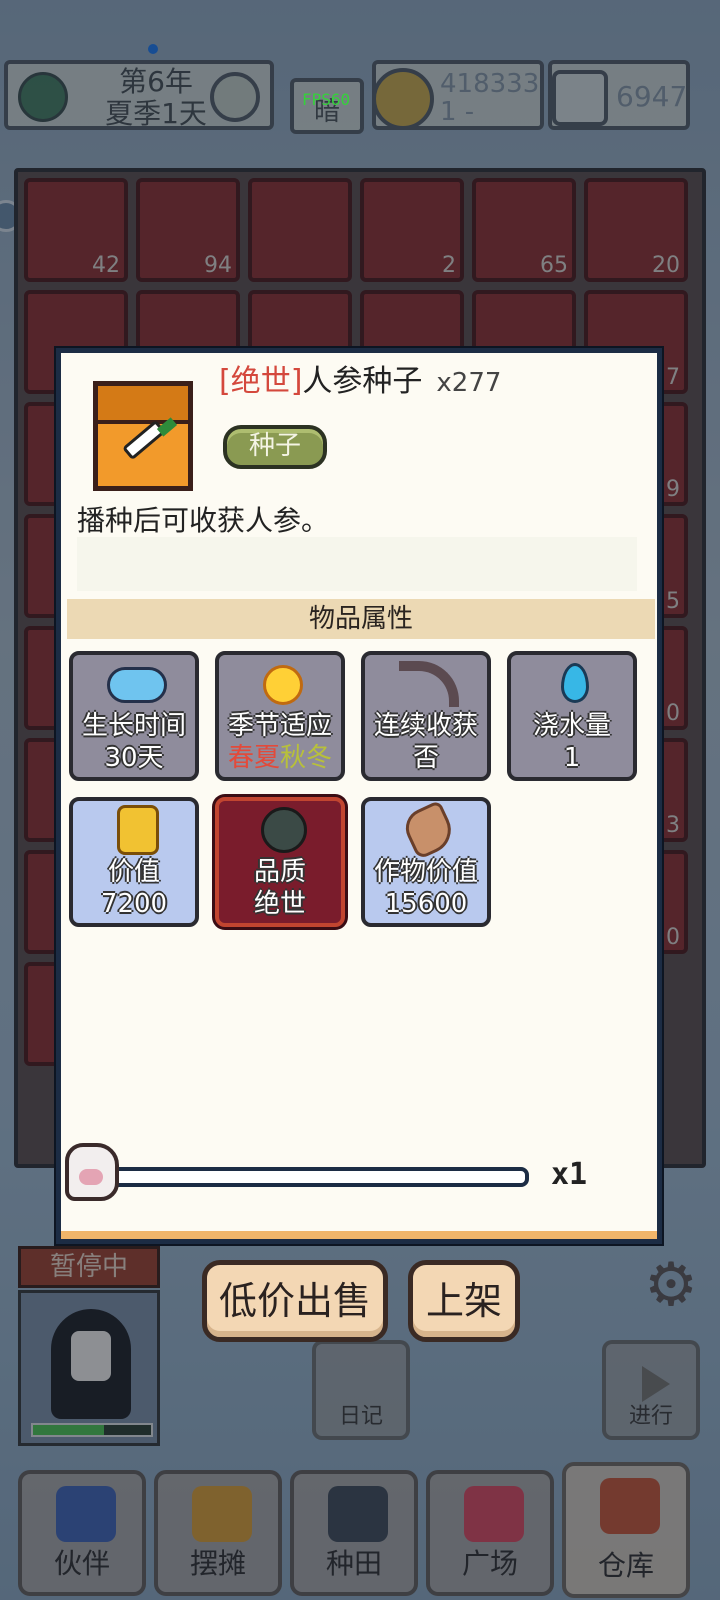  What do you see at coordinates (134, 862) in the screenshot?
I see `attr-price: 价值 7200` at bounding box center [134, 862].